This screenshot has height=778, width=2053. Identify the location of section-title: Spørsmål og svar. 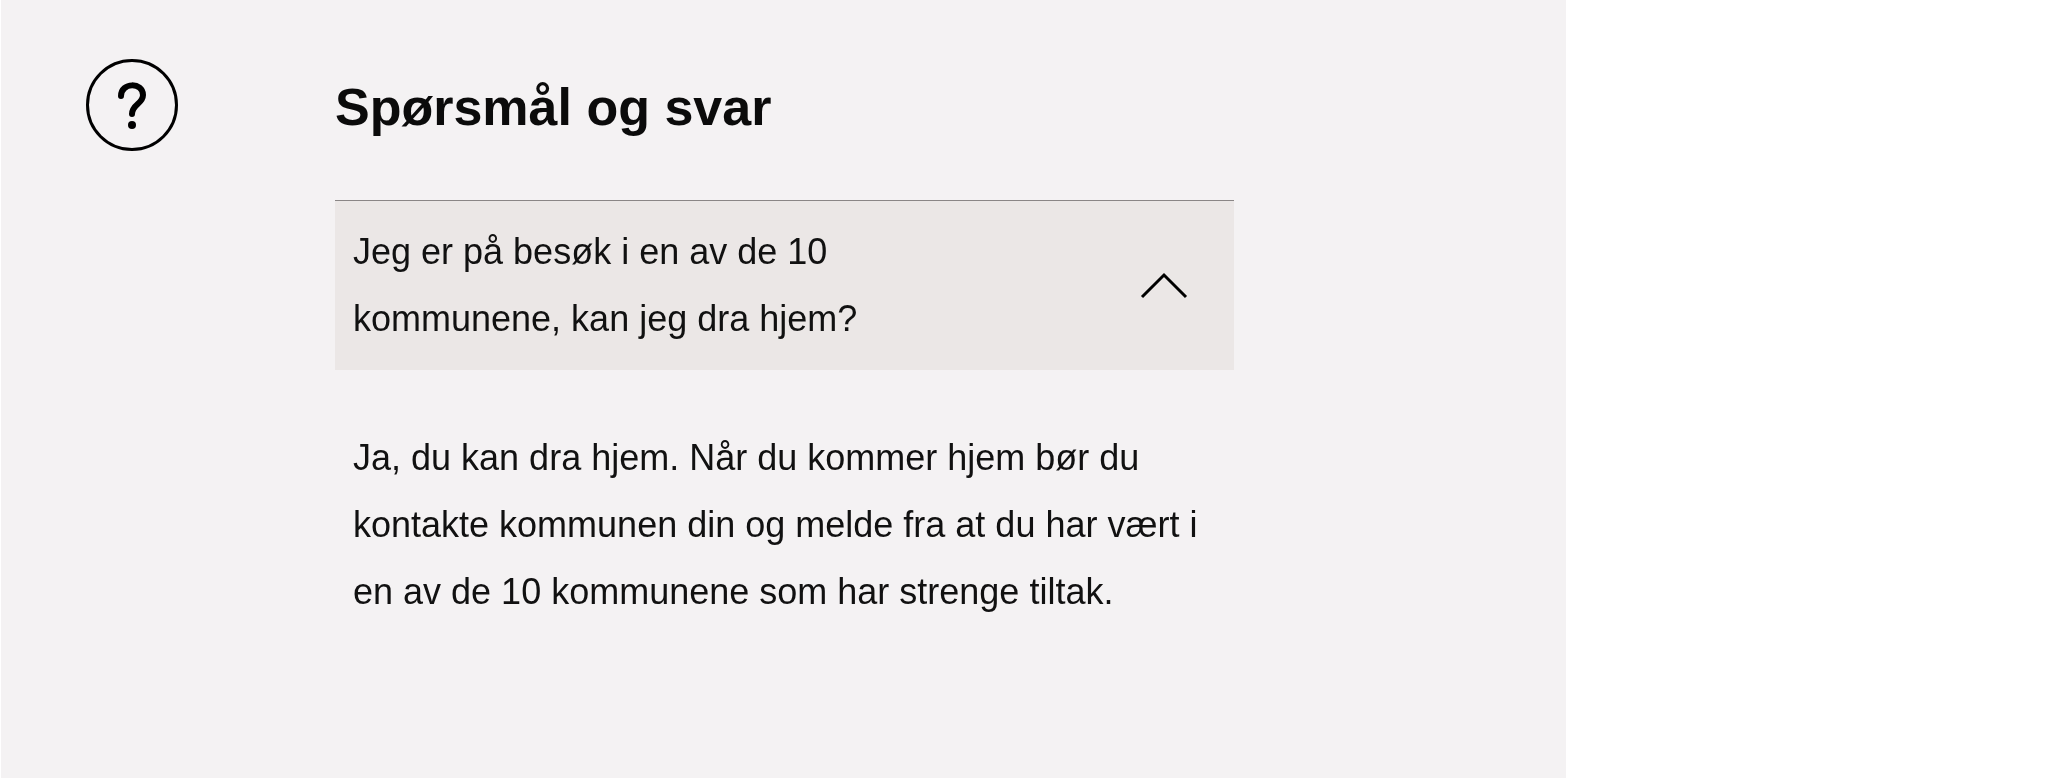
(554, 108).